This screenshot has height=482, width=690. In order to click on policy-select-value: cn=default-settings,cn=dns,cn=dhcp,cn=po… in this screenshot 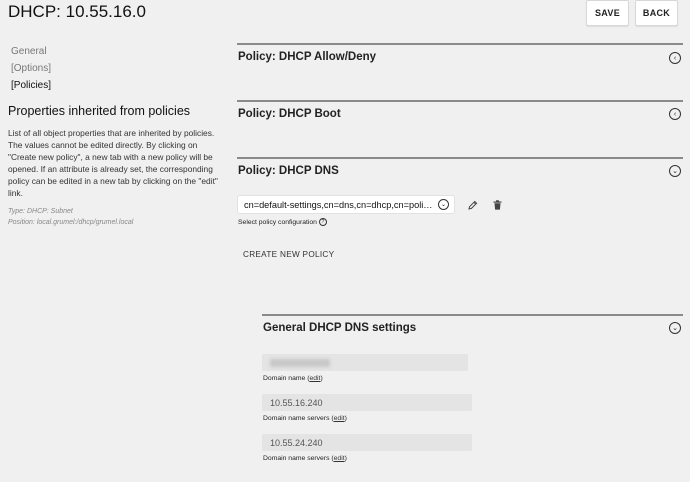, I will do `click(339, 204)`.